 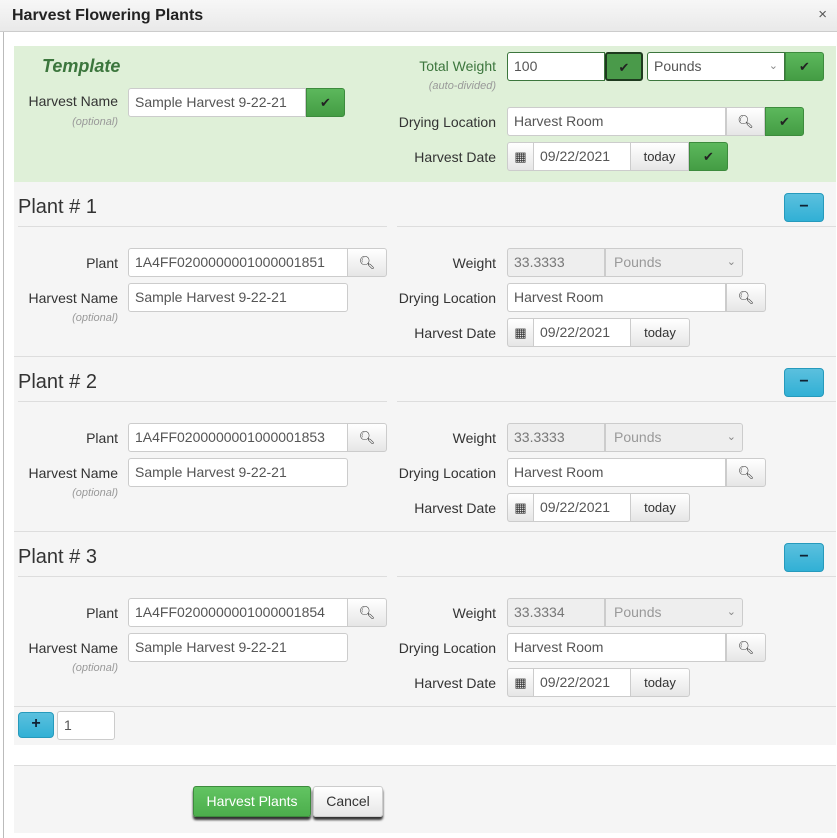 I want to click on dialog-border, so click(x=3, y=435).